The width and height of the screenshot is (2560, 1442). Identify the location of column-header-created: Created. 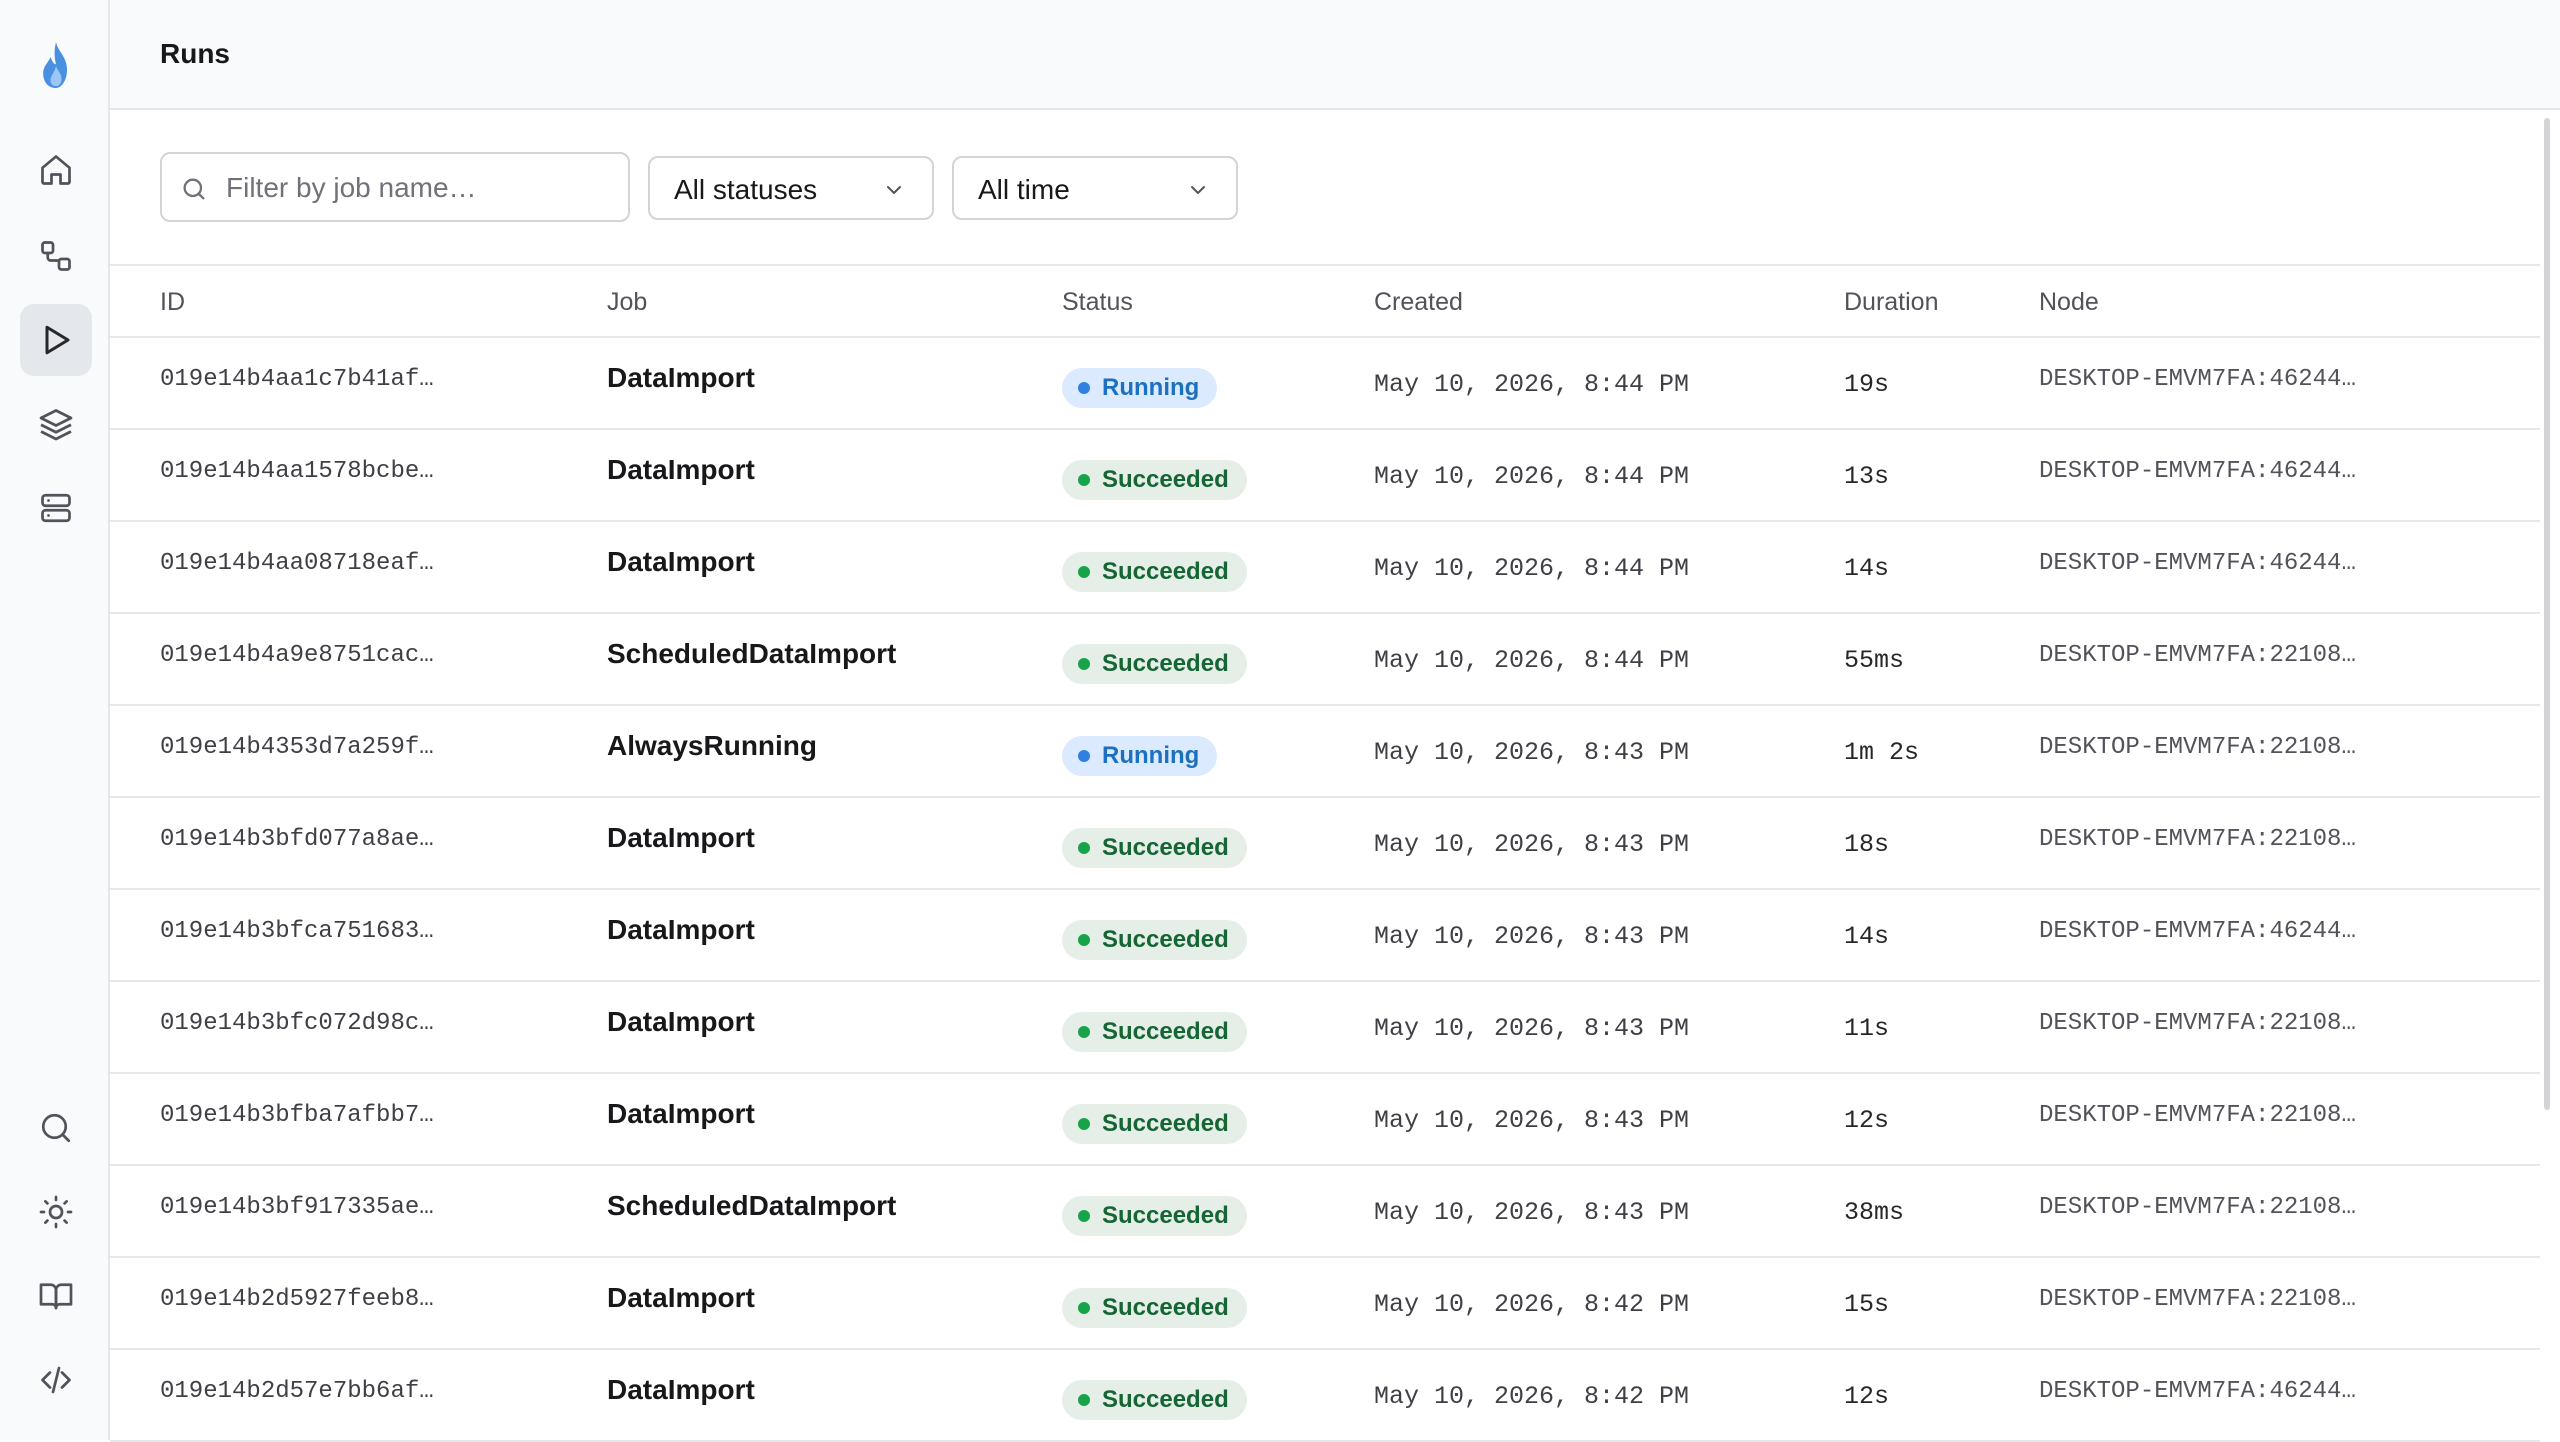
(1418, 302).